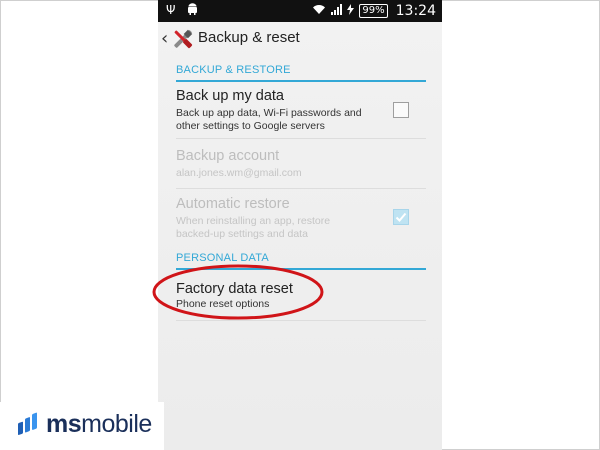 The width and height of the screenshot is (600, 450). Describe the element at coordinates (99, 424) in the screenshot. I see `logo-wordmark: msmobile` at that location.